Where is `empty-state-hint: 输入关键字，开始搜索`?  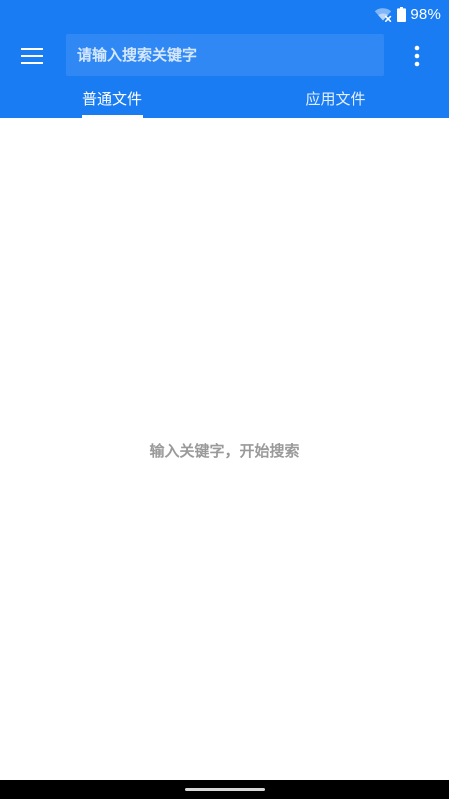
empty-state-hint: 输入关键字，开始搜索 is located at coordinates (224, 451).